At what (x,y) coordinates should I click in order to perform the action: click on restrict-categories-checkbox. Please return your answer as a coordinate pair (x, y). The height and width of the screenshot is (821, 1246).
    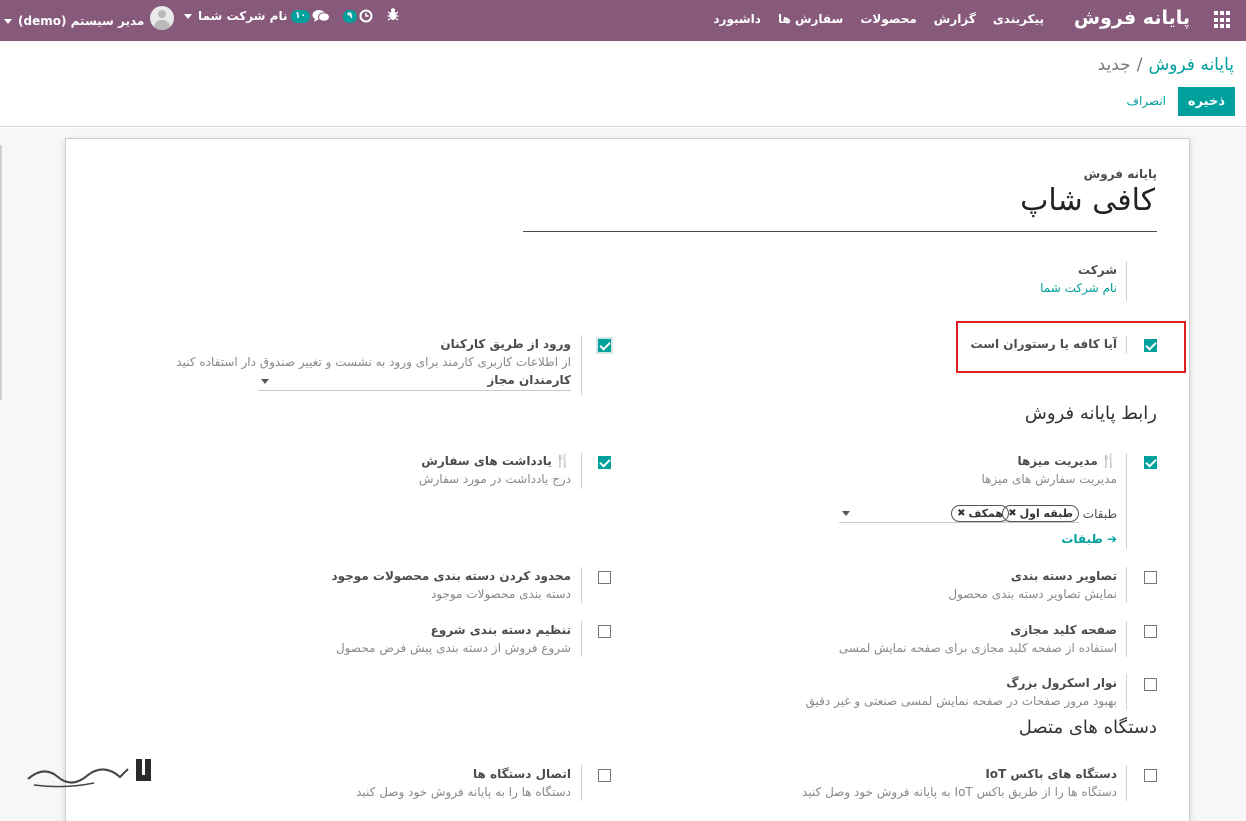
    Looking at the image, I should click on (604, 577).